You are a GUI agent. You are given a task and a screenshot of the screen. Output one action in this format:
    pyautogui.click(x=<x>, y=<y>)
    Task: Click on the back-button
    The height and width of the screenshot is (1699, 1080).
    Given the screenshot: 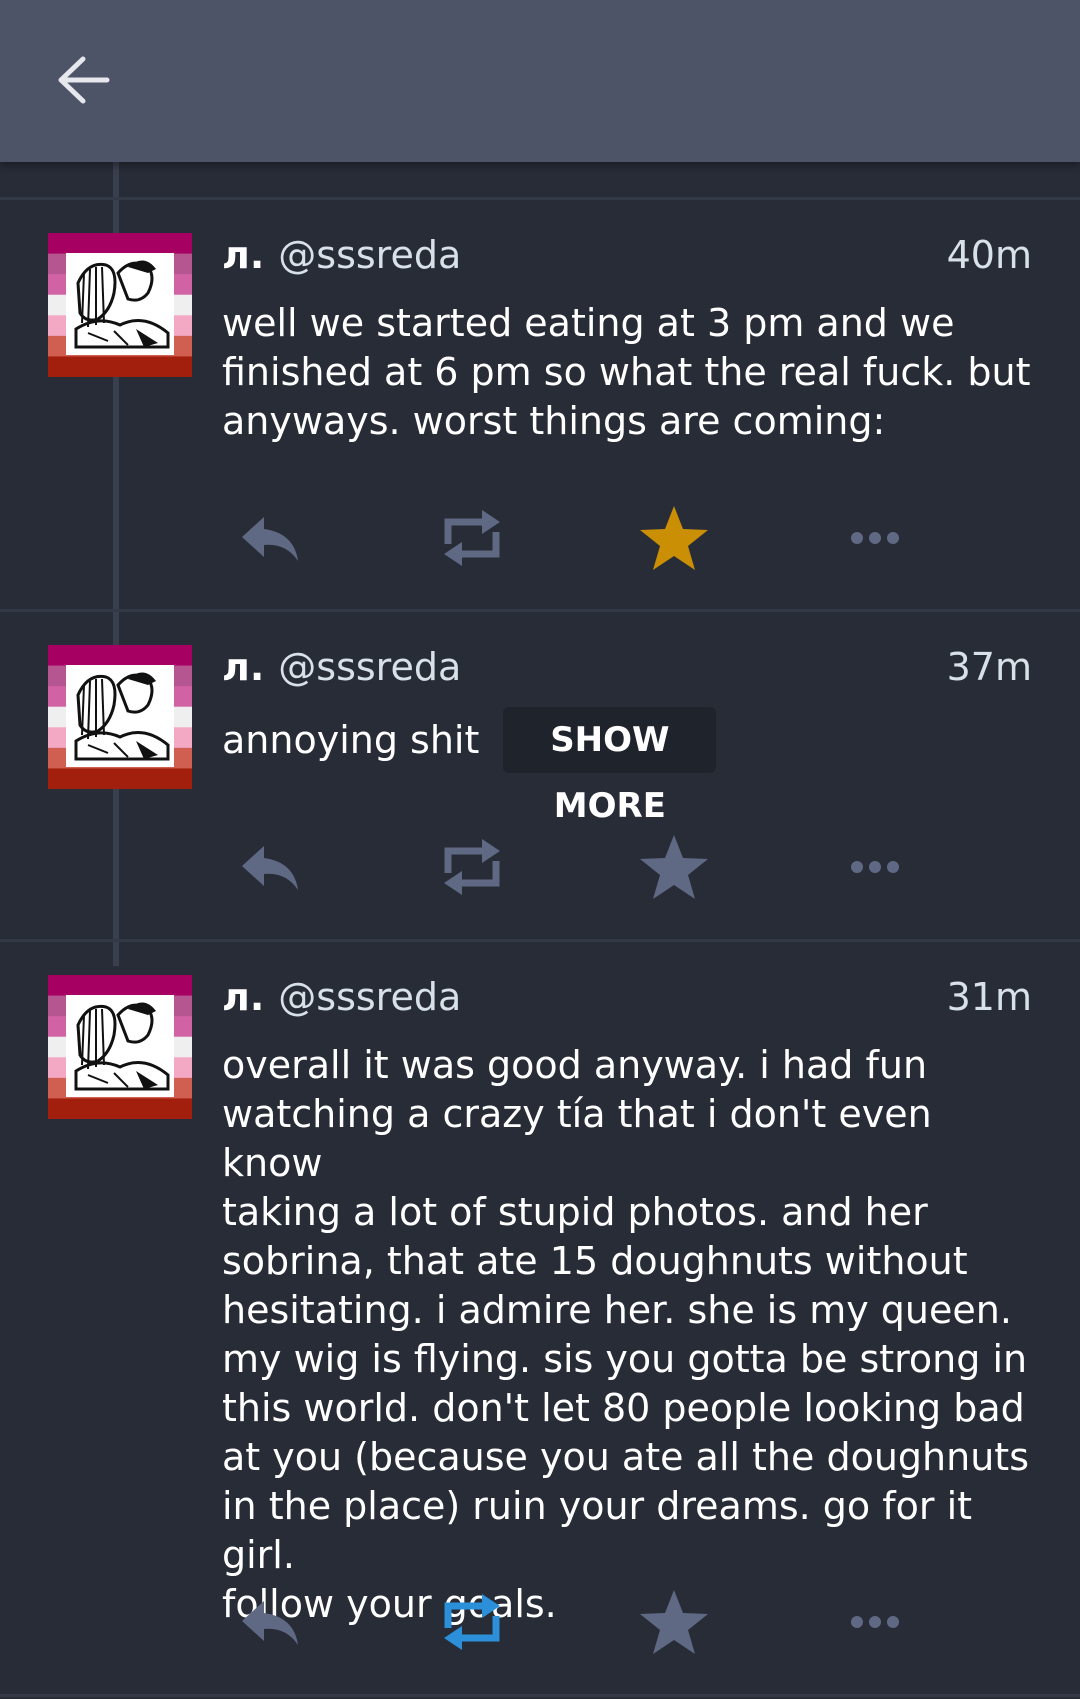 What is the action you would take?
    pyautogui.click(x=83, y=80)
    